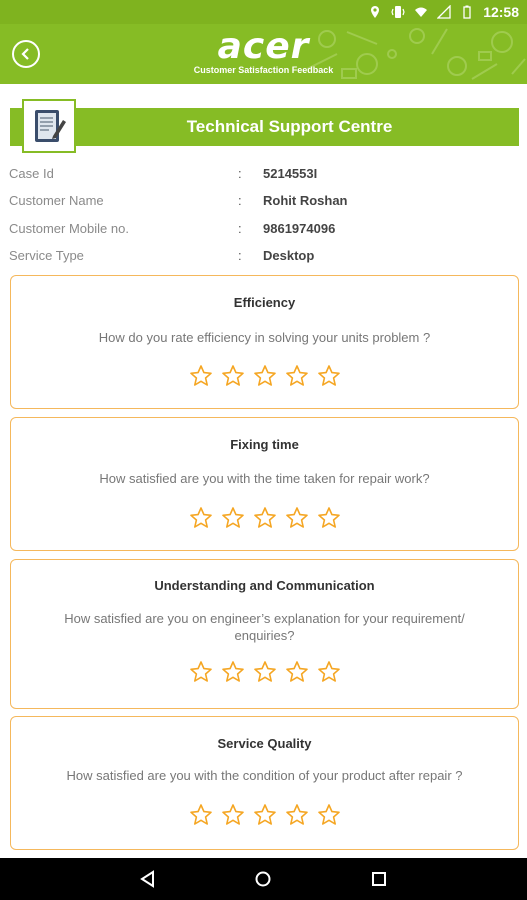 The image size is (527, 900). I want to click on status-bar: 12:58, so click(263, 12).